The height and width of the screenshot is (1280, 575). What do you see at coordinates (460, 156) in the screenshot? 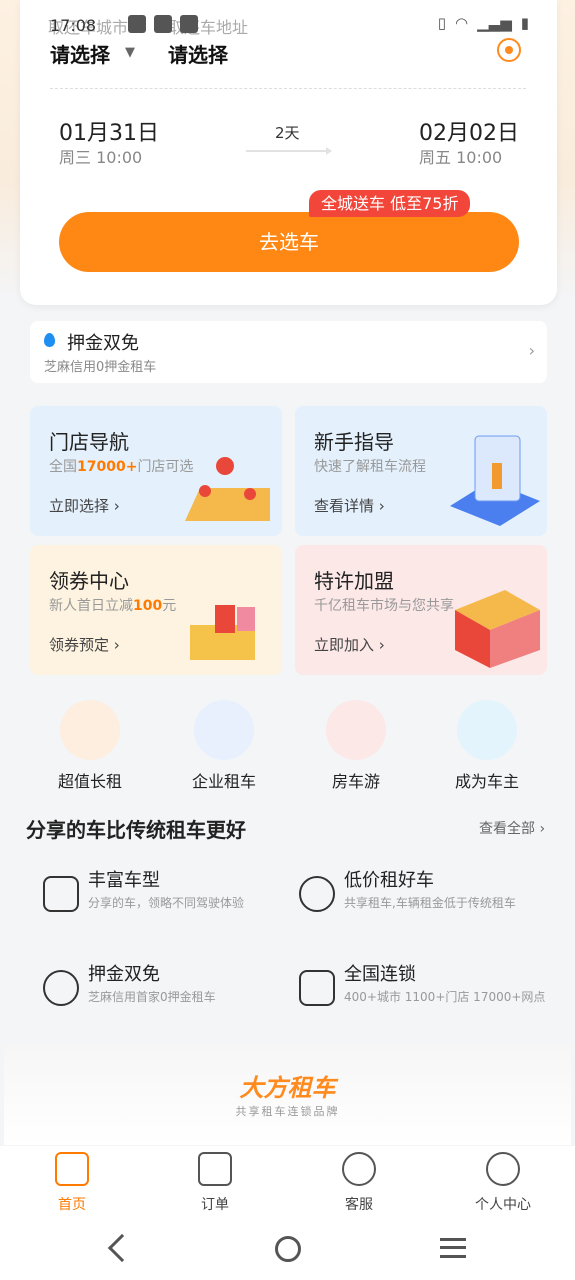
I see `return-time: 周五 10:00` at bounding box center [460, 156].